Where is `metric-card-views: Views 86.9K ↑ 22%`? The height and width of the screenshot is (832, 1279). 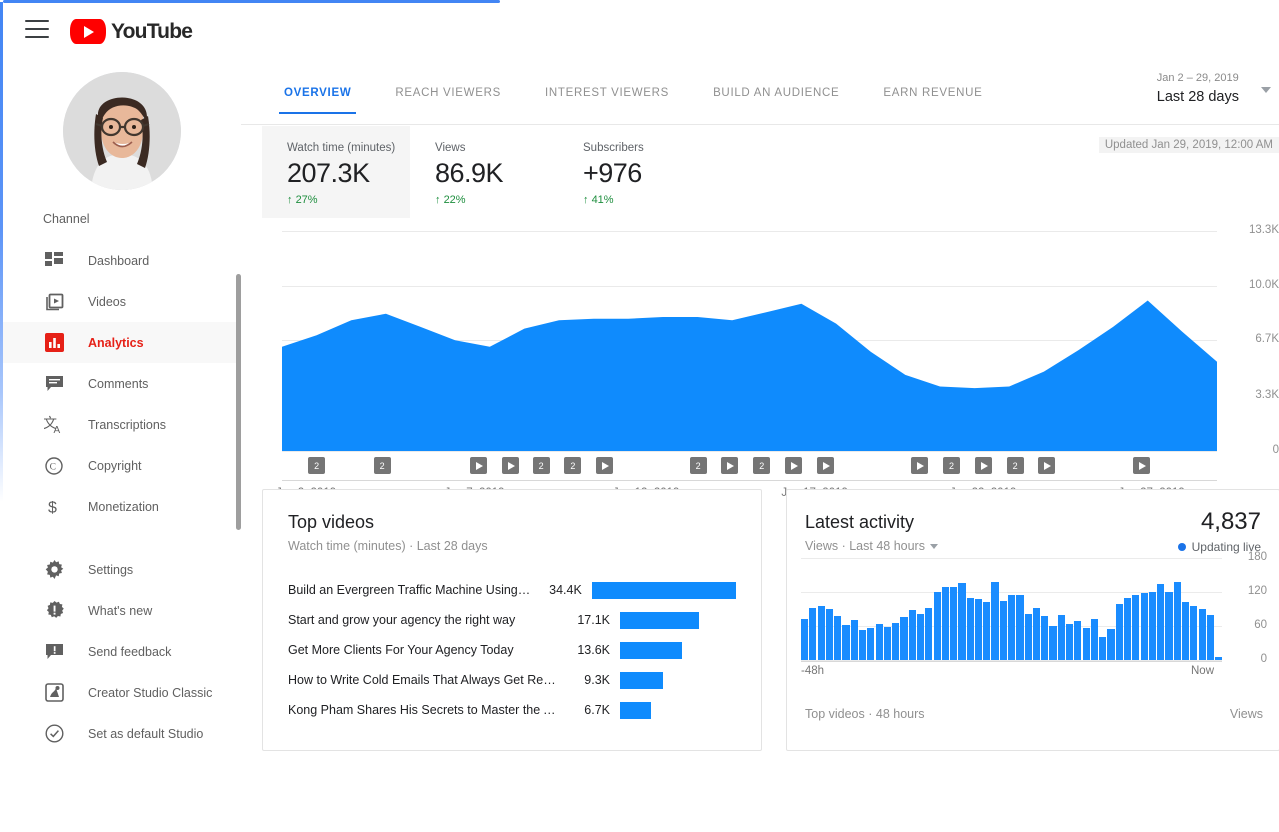
metric-card-views: Views 86.9K ↑ 22% is located at coordinates (484, 172).